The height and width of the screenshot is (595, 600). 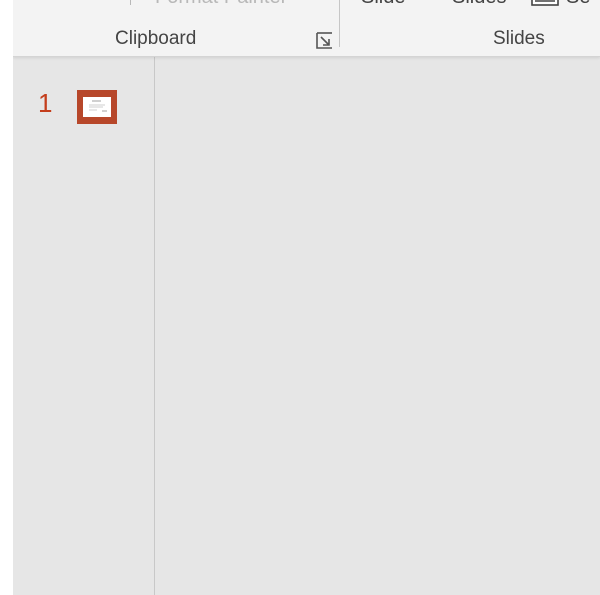 What do you see at coordinates (339, 23) in the screenshot?
I see `ribbon-group-separator` at bounding box center [339, 23].